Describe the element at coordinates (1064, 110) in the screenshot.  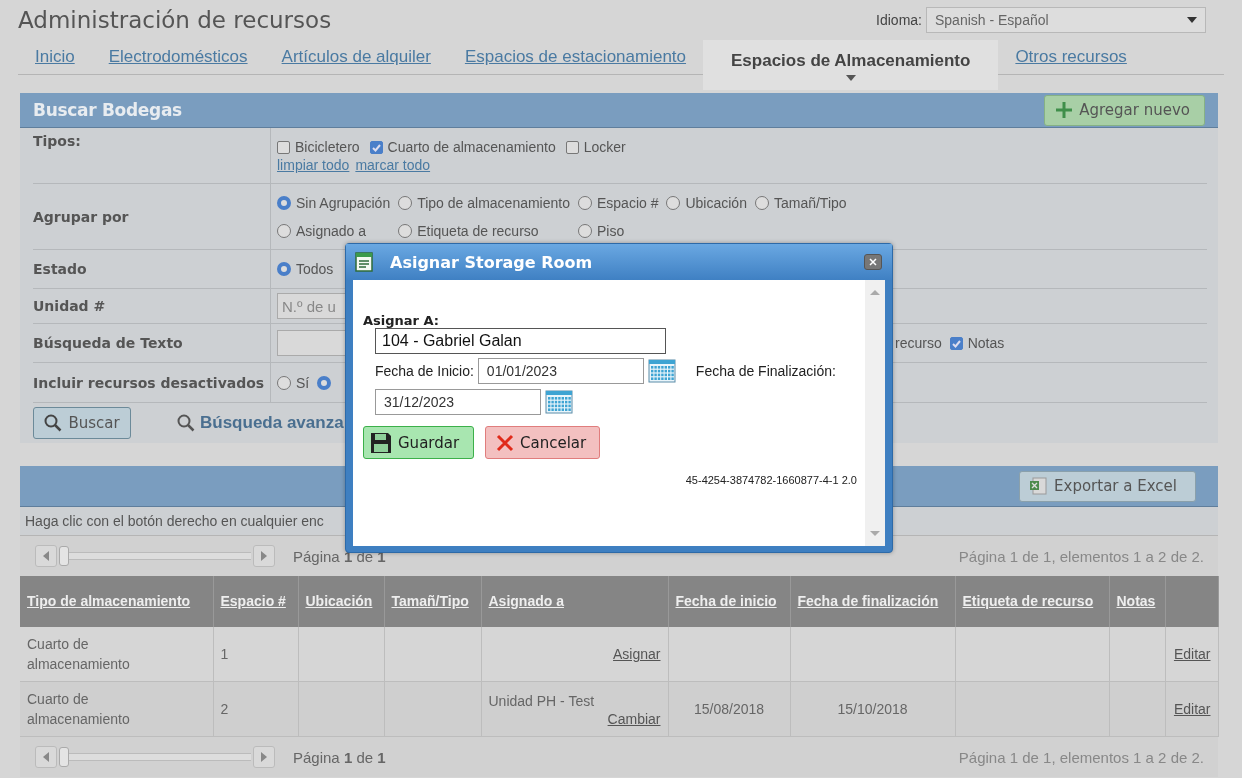
I see `plus-icon` at that location.